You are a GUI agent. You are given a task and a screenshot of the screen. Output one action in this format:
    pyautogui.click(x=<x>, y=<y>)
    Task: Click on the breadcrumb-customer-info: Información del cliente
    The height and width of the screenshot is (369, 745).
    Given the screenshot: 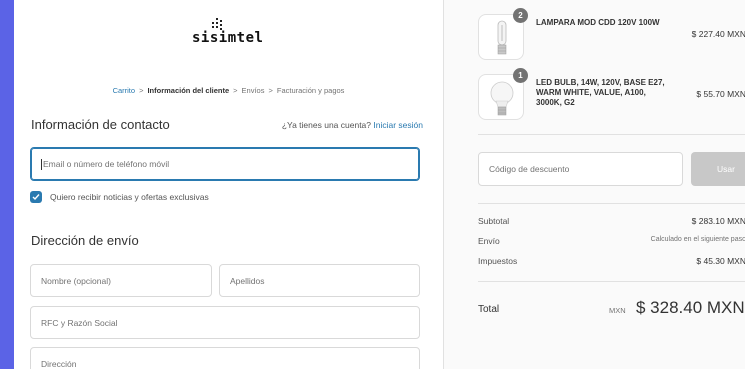 What is the action you would take?
    pyautogui.click(x=188, y=90)
    